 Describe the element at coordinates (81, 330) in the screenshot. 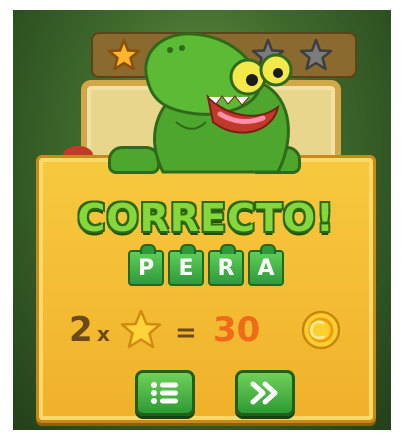

I see `star-multiplier: 2` at that location.